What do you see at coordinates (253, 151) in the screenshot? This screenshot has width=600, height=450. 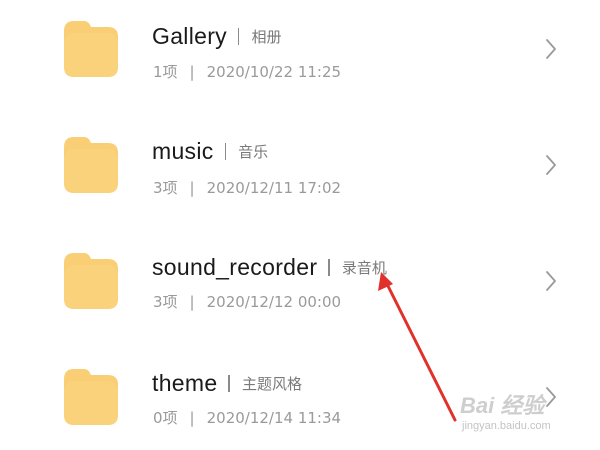 I see `folder-alias: 音乐` at bounding box center [253, 151].